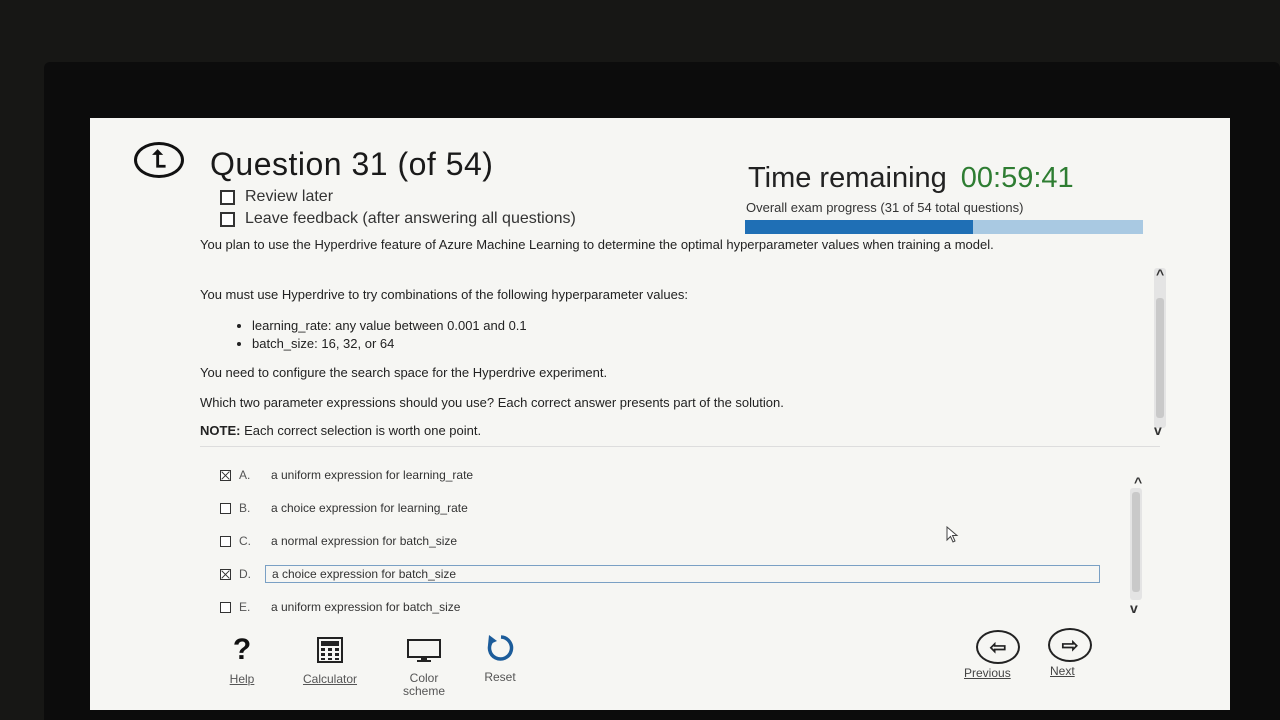 The image size is (1280, 720). I want to click on monitor-icon, so click(424, 650).